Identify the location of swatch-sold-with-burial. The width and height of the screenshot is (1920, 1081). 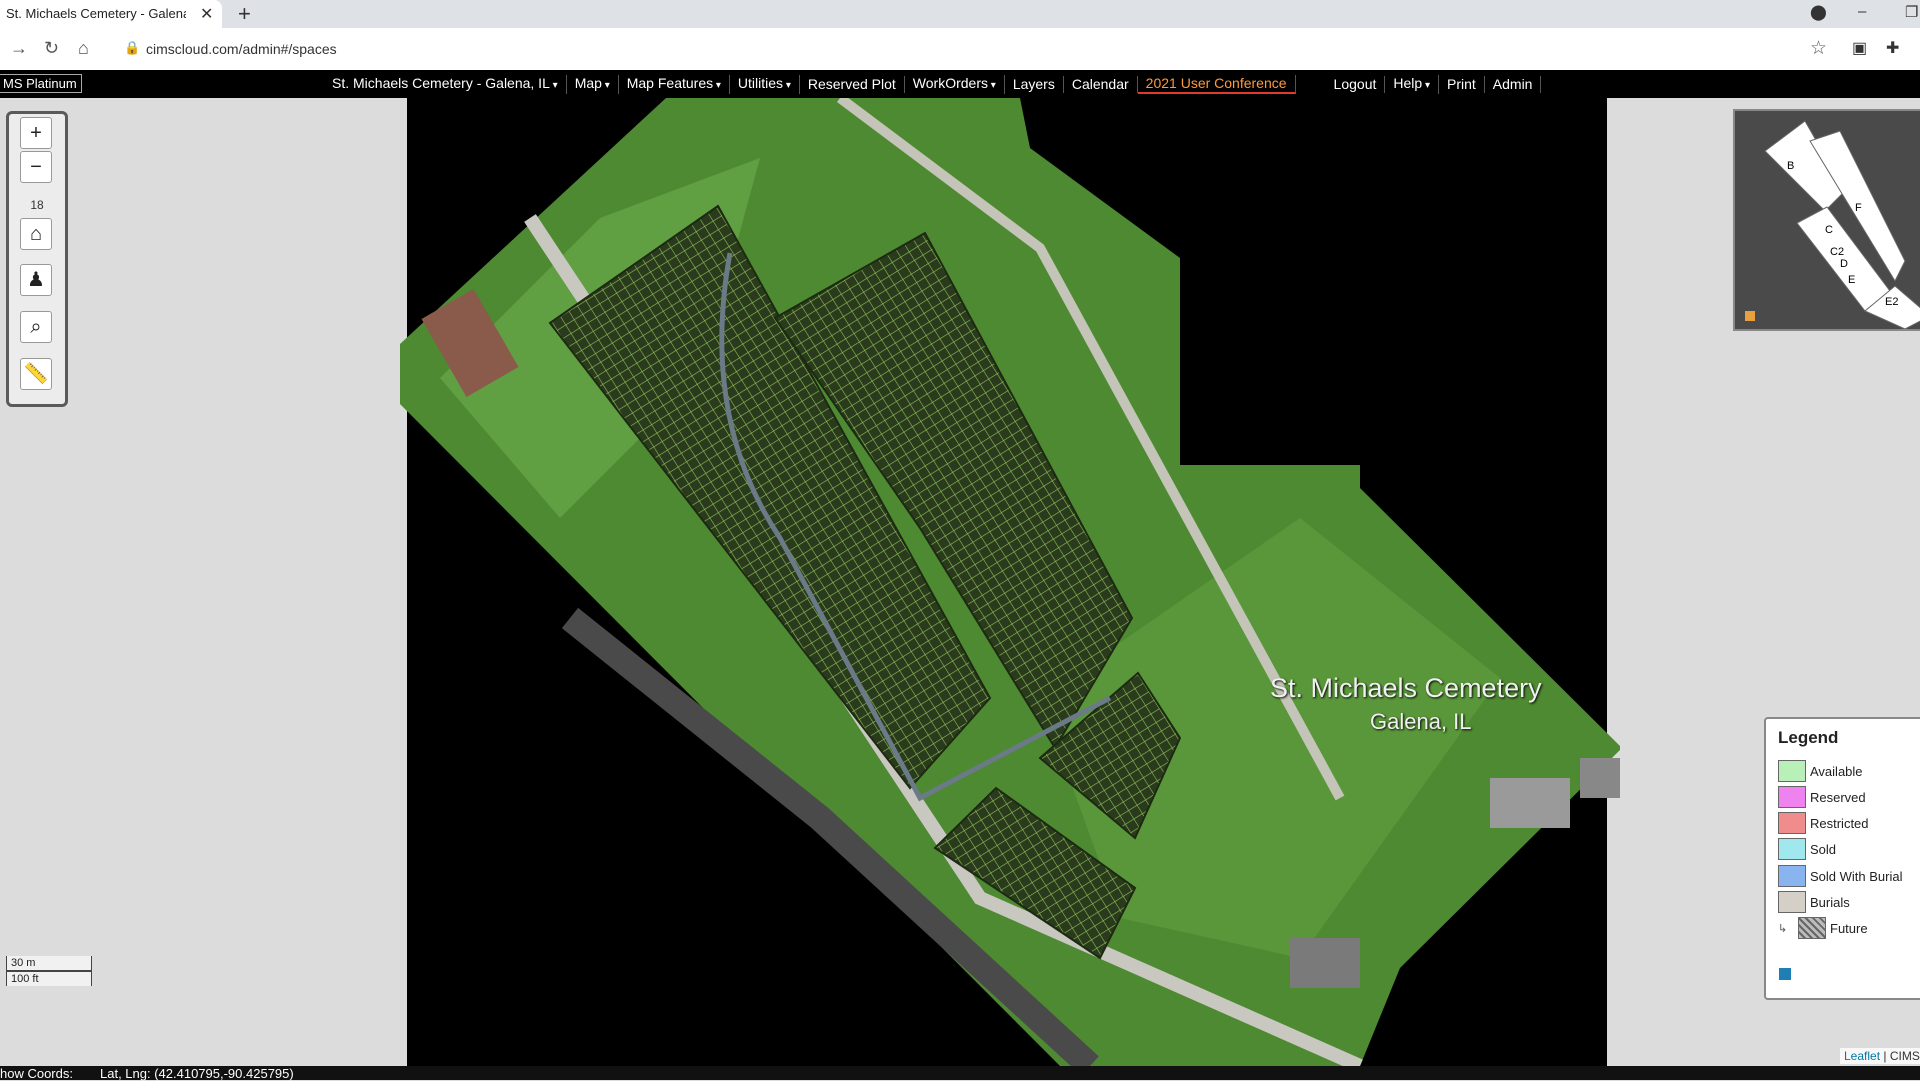
(1792, 876).